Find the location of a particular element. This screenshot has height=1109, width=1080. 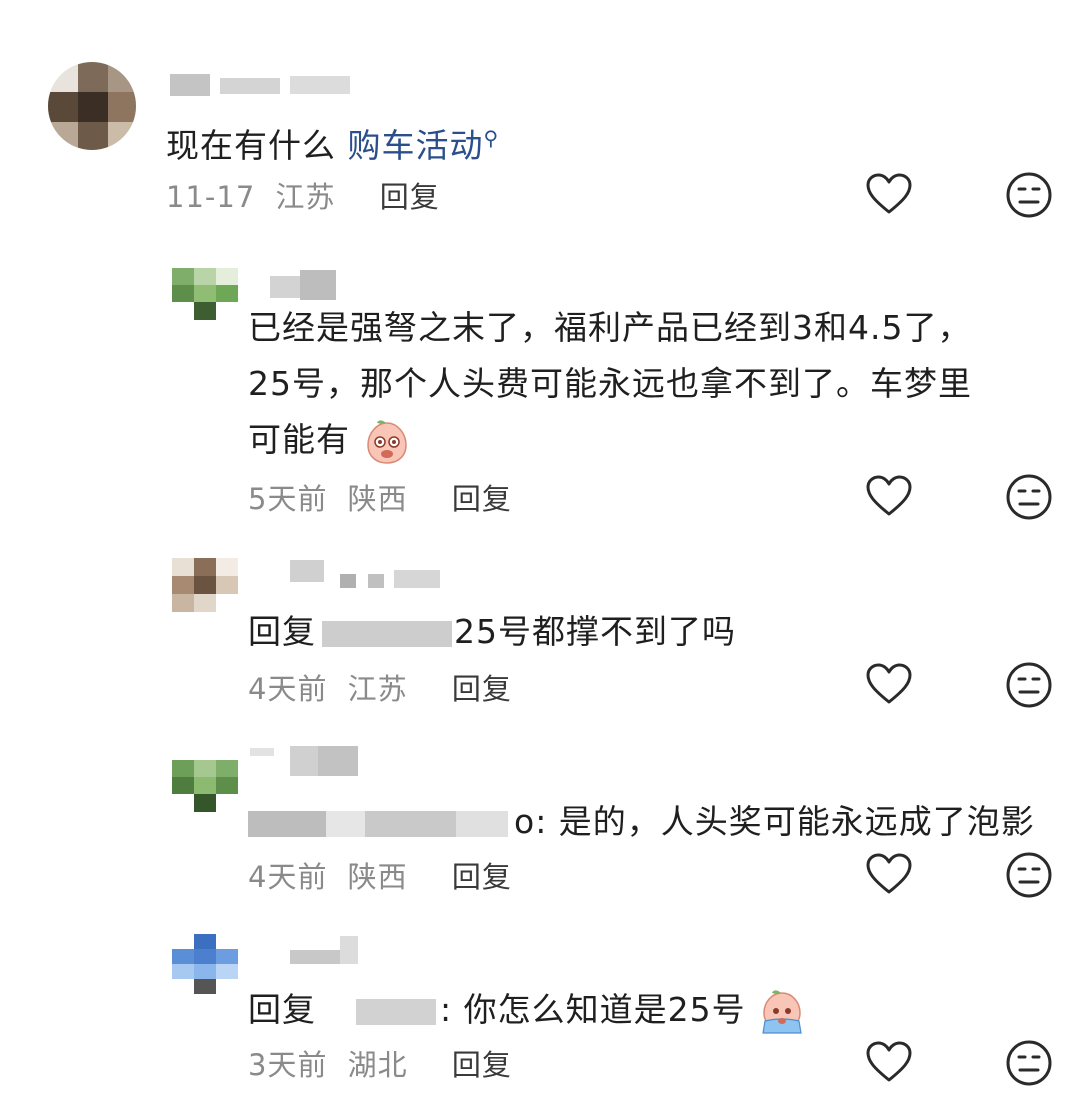

comment-meta: 5天前 陕西 回复 is located at coordinates (380, 497).